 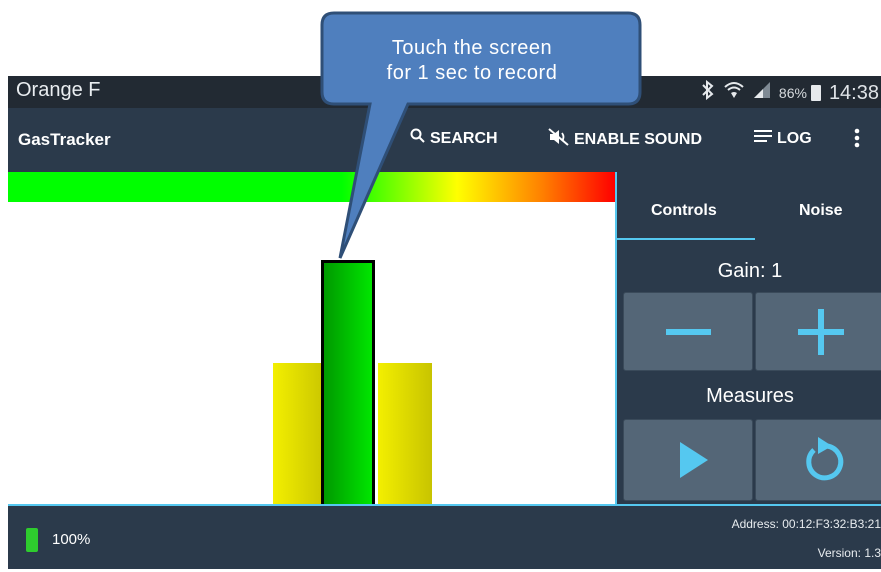 I want to click on gain-decrease-button, so click(x=688, y=331).